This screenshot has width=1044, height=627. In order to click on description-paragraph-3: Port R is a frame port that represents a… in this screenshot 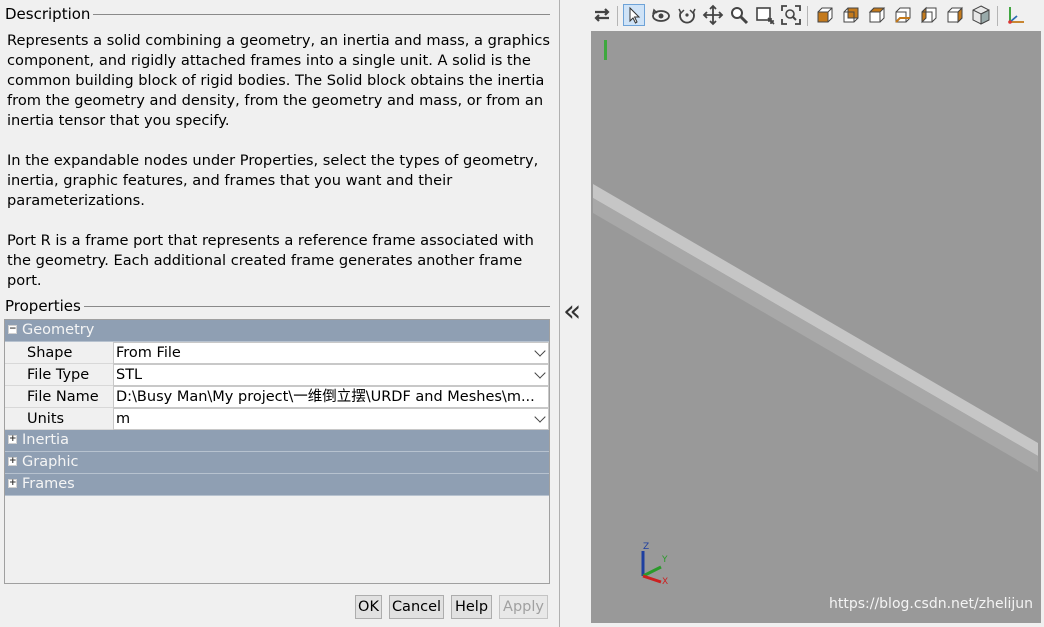, I will do `click(270, 260)`.